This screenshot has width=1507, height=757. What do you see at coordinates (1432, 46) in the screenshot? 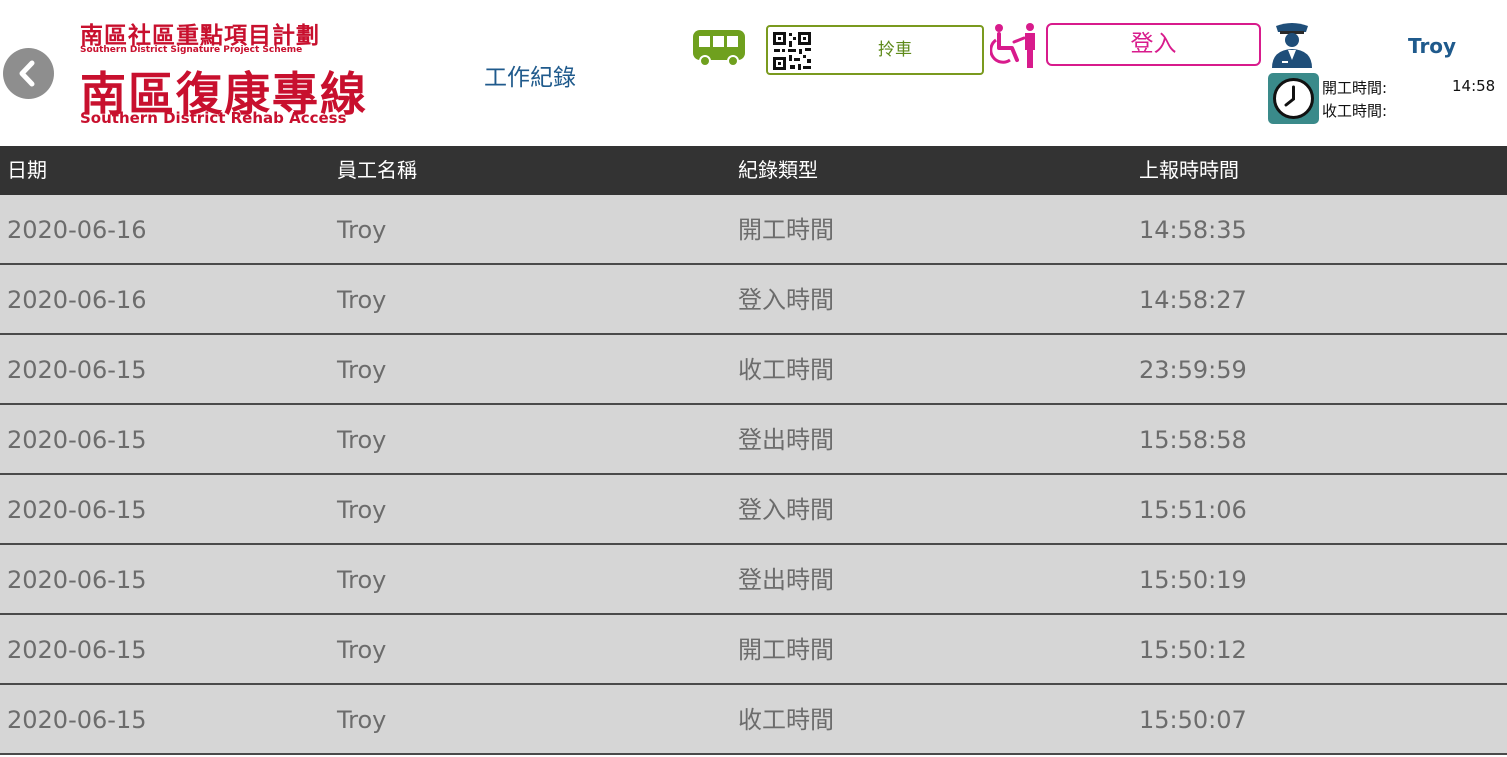
I see `username: Troy` at bounding box center [1432, 46].